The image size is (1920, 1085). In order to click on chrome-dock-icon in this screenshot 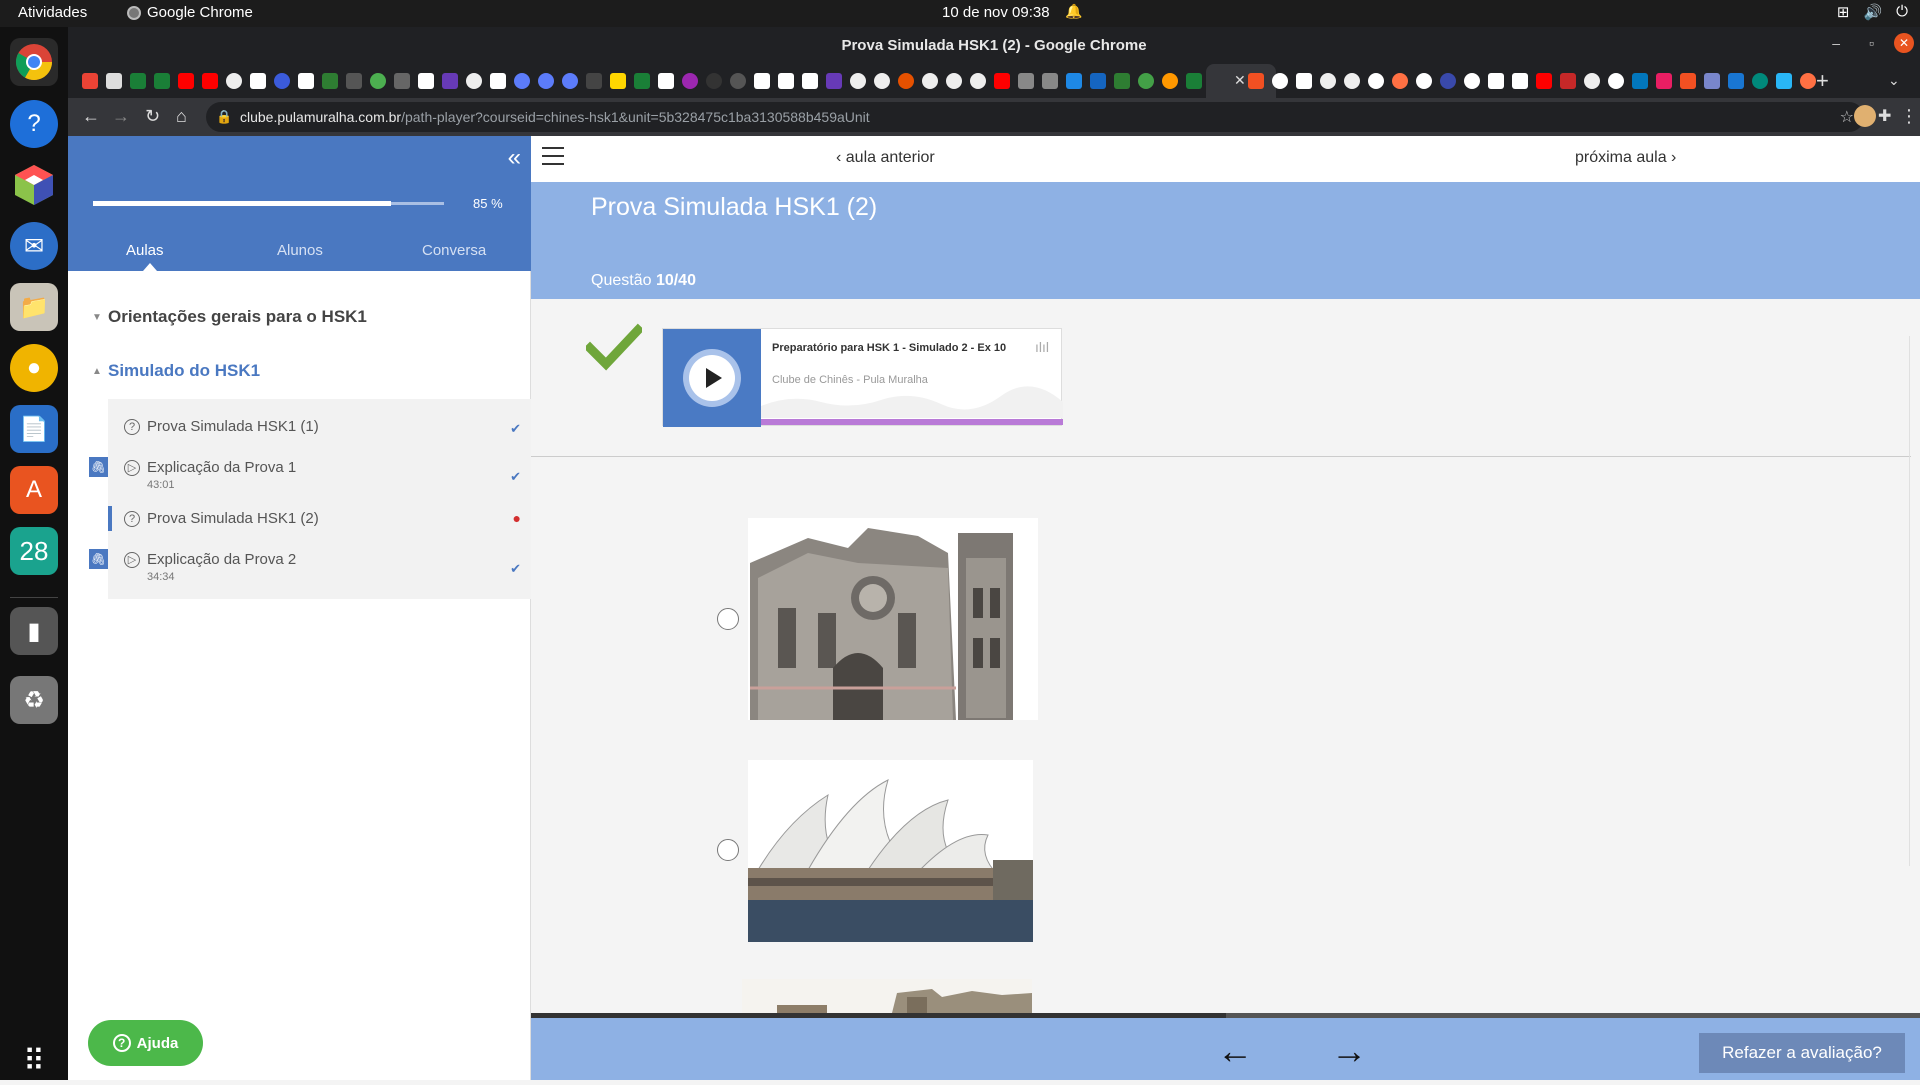, I will do `click(34, 62)`.